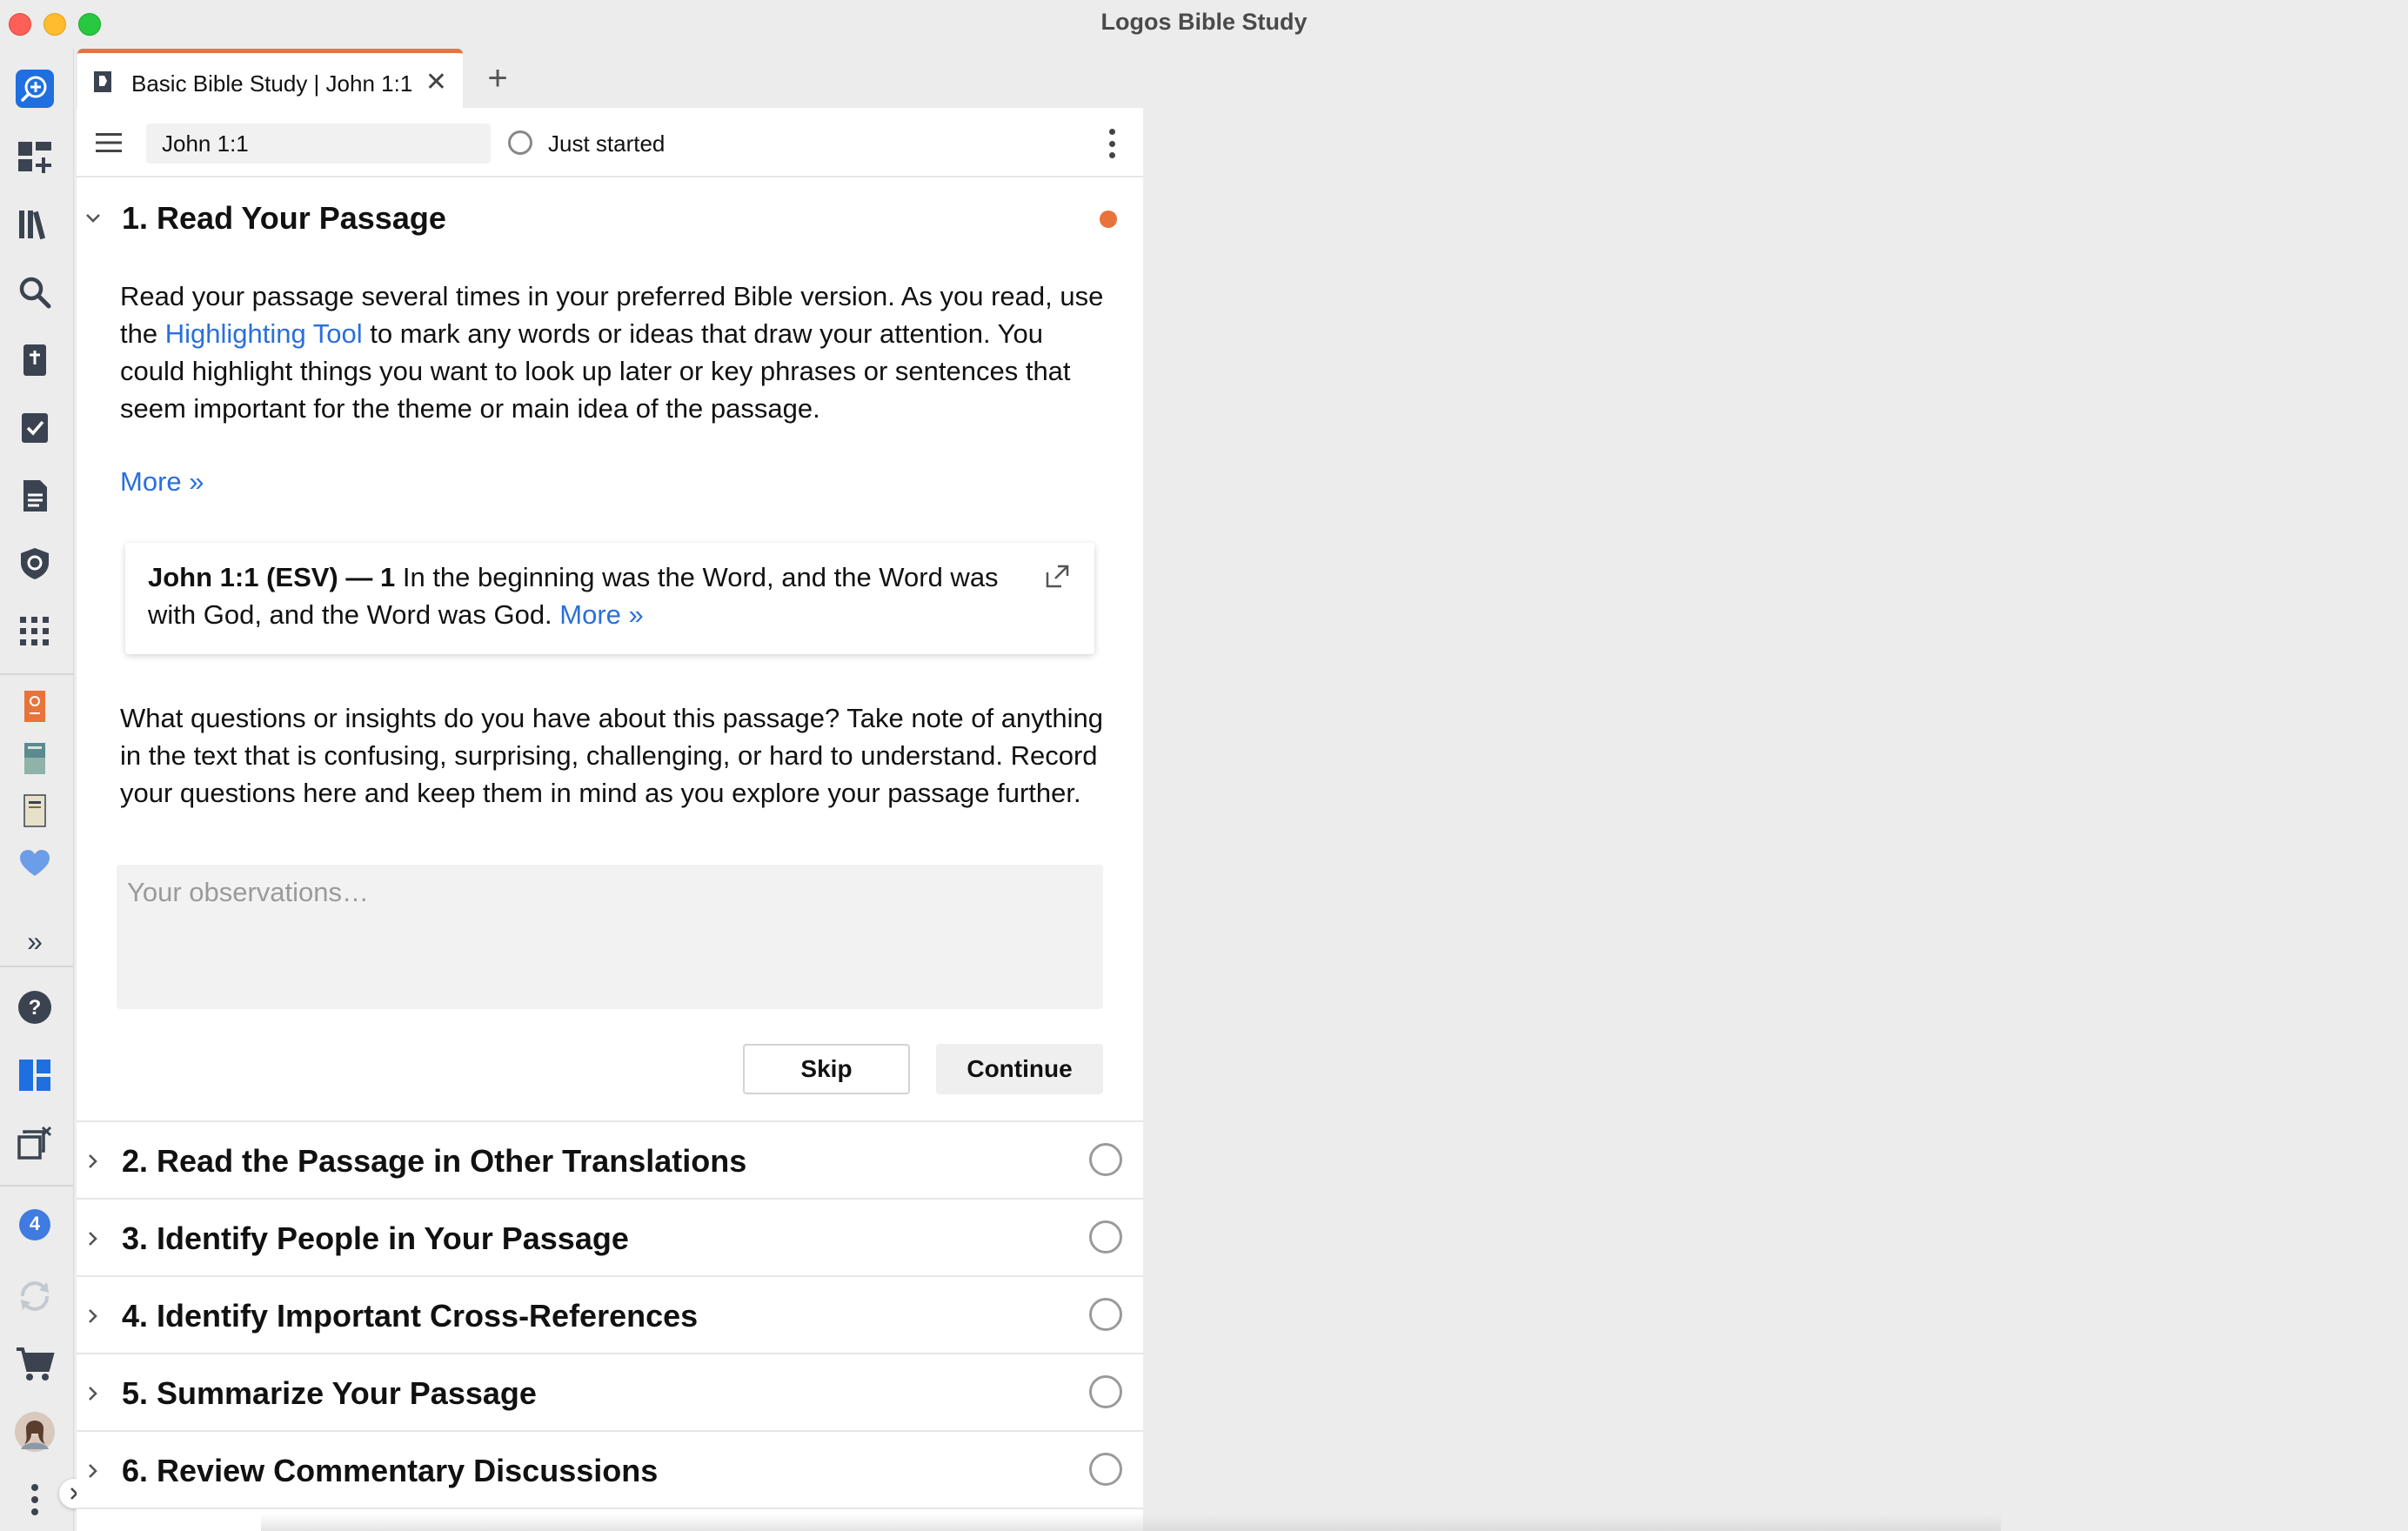  What do you see at coordinates (34, 1075) in the screenshot?
I see `dashboard-icon` at bounding box center [34, 1075].